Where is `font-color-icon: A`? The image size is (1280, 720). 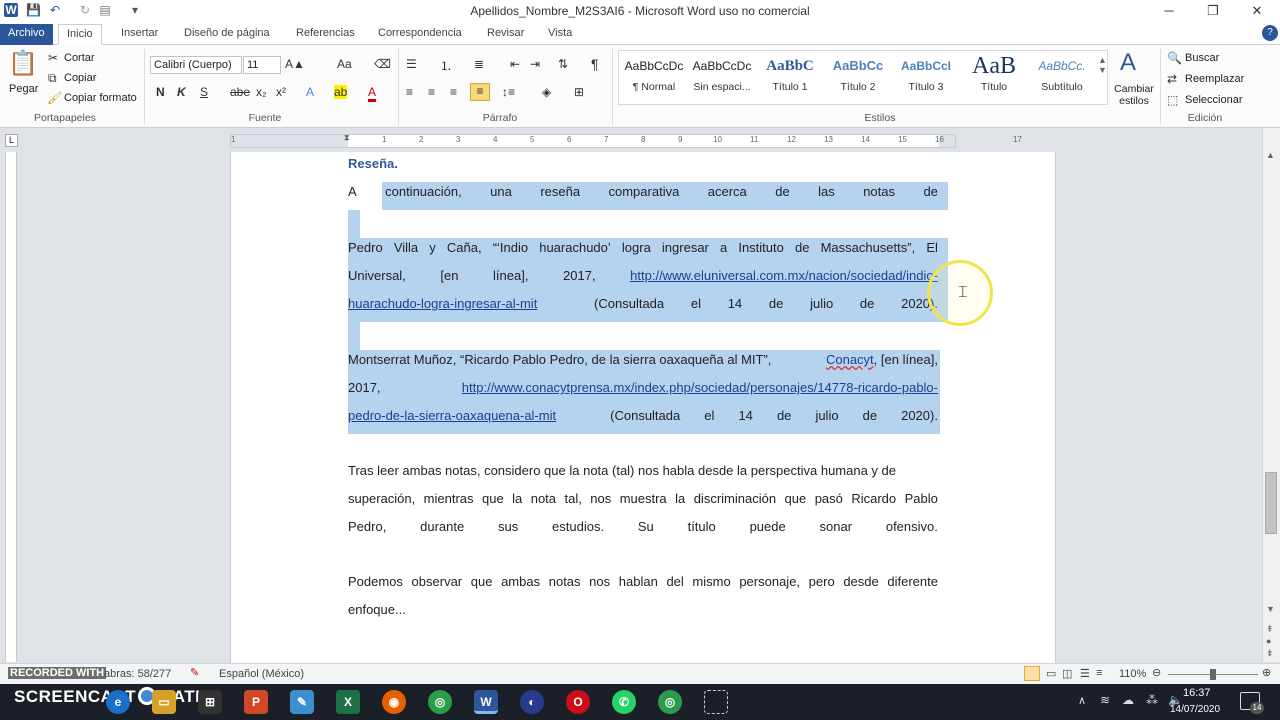 font-color-icon: A is located at coordinates (372, 93).